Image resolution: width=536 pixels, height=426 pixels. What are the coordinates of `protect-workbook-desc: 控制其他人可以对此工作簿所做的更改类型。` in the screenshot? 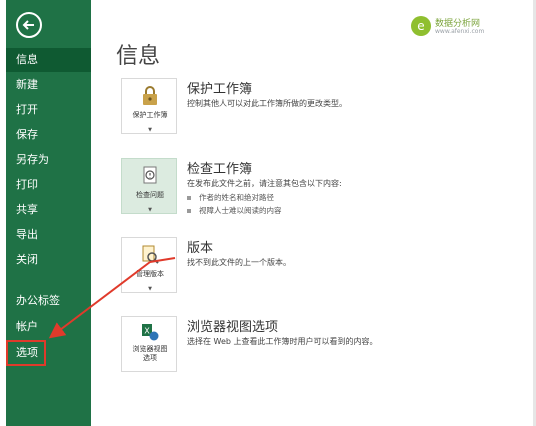 It's located at (267, 103).